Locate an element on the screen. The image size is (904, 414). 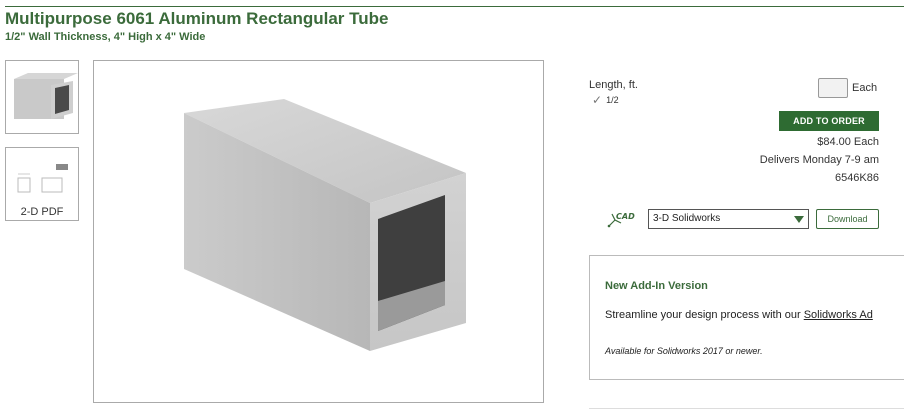
checkmark-icon: ✓ is located at coordinates (597, 100).